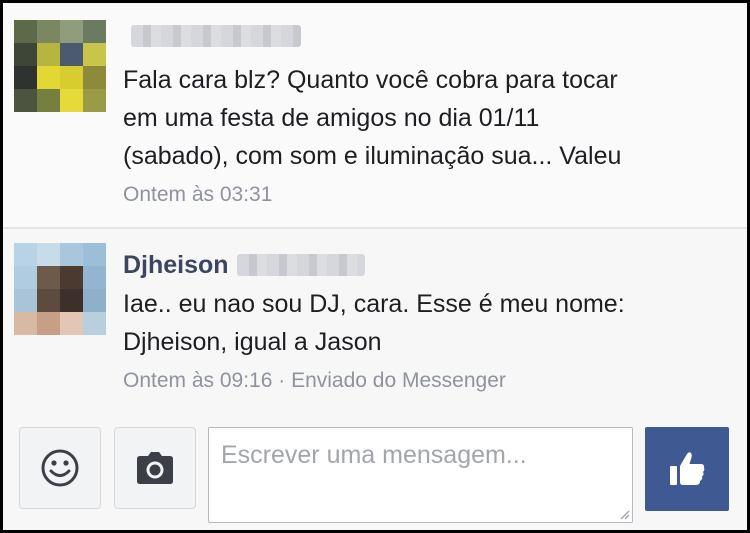 This screenshot has width=750, height=533. I want to click on message-timestamp: Ontem às 03:31, so click(198, 194).